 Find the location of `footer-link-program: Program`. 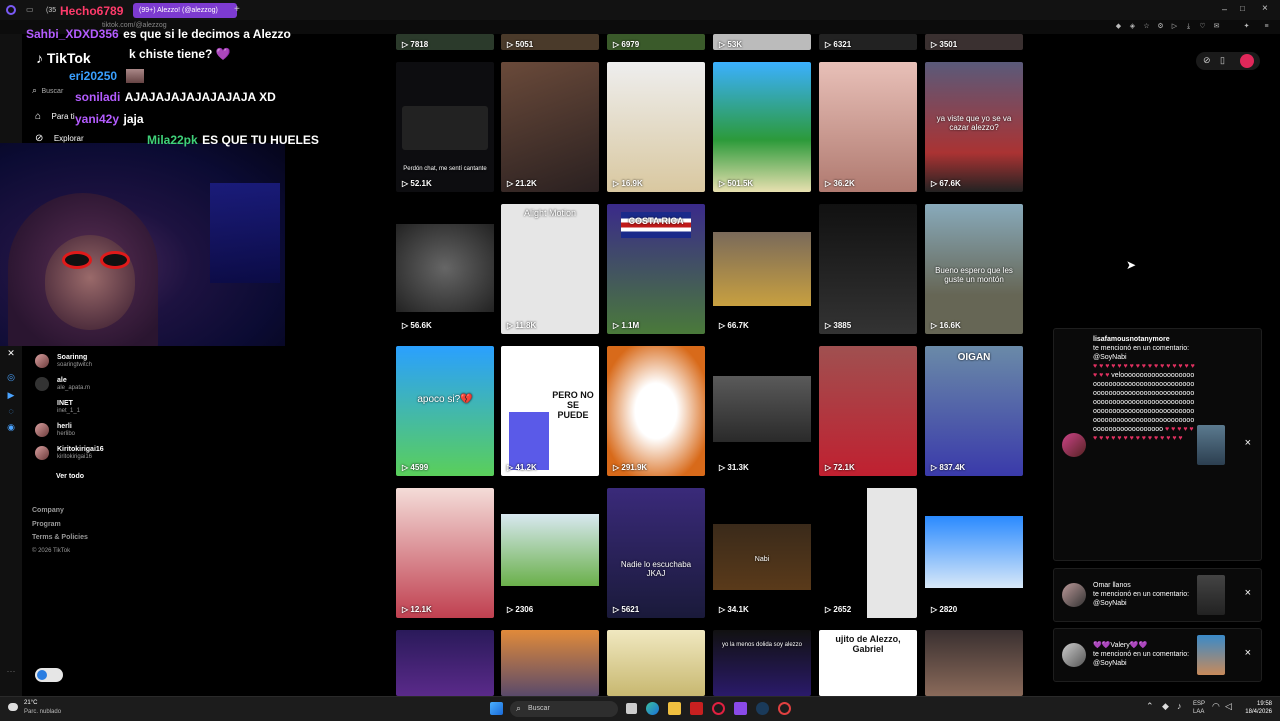

footer-link-program: Program is located at coordinates (60, 525).